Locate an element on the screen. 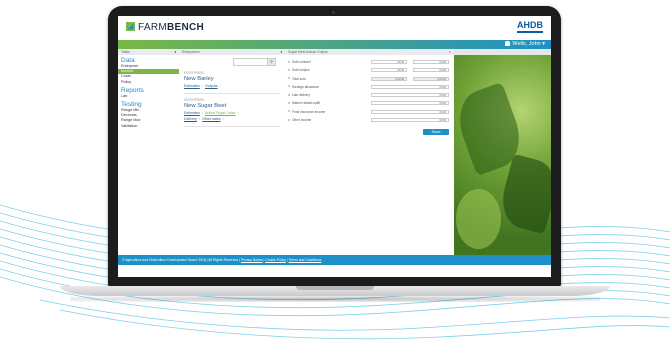 This screenshot has height=347, width=670. field-label: Frost insurance income is located at coordinates (309, 111).